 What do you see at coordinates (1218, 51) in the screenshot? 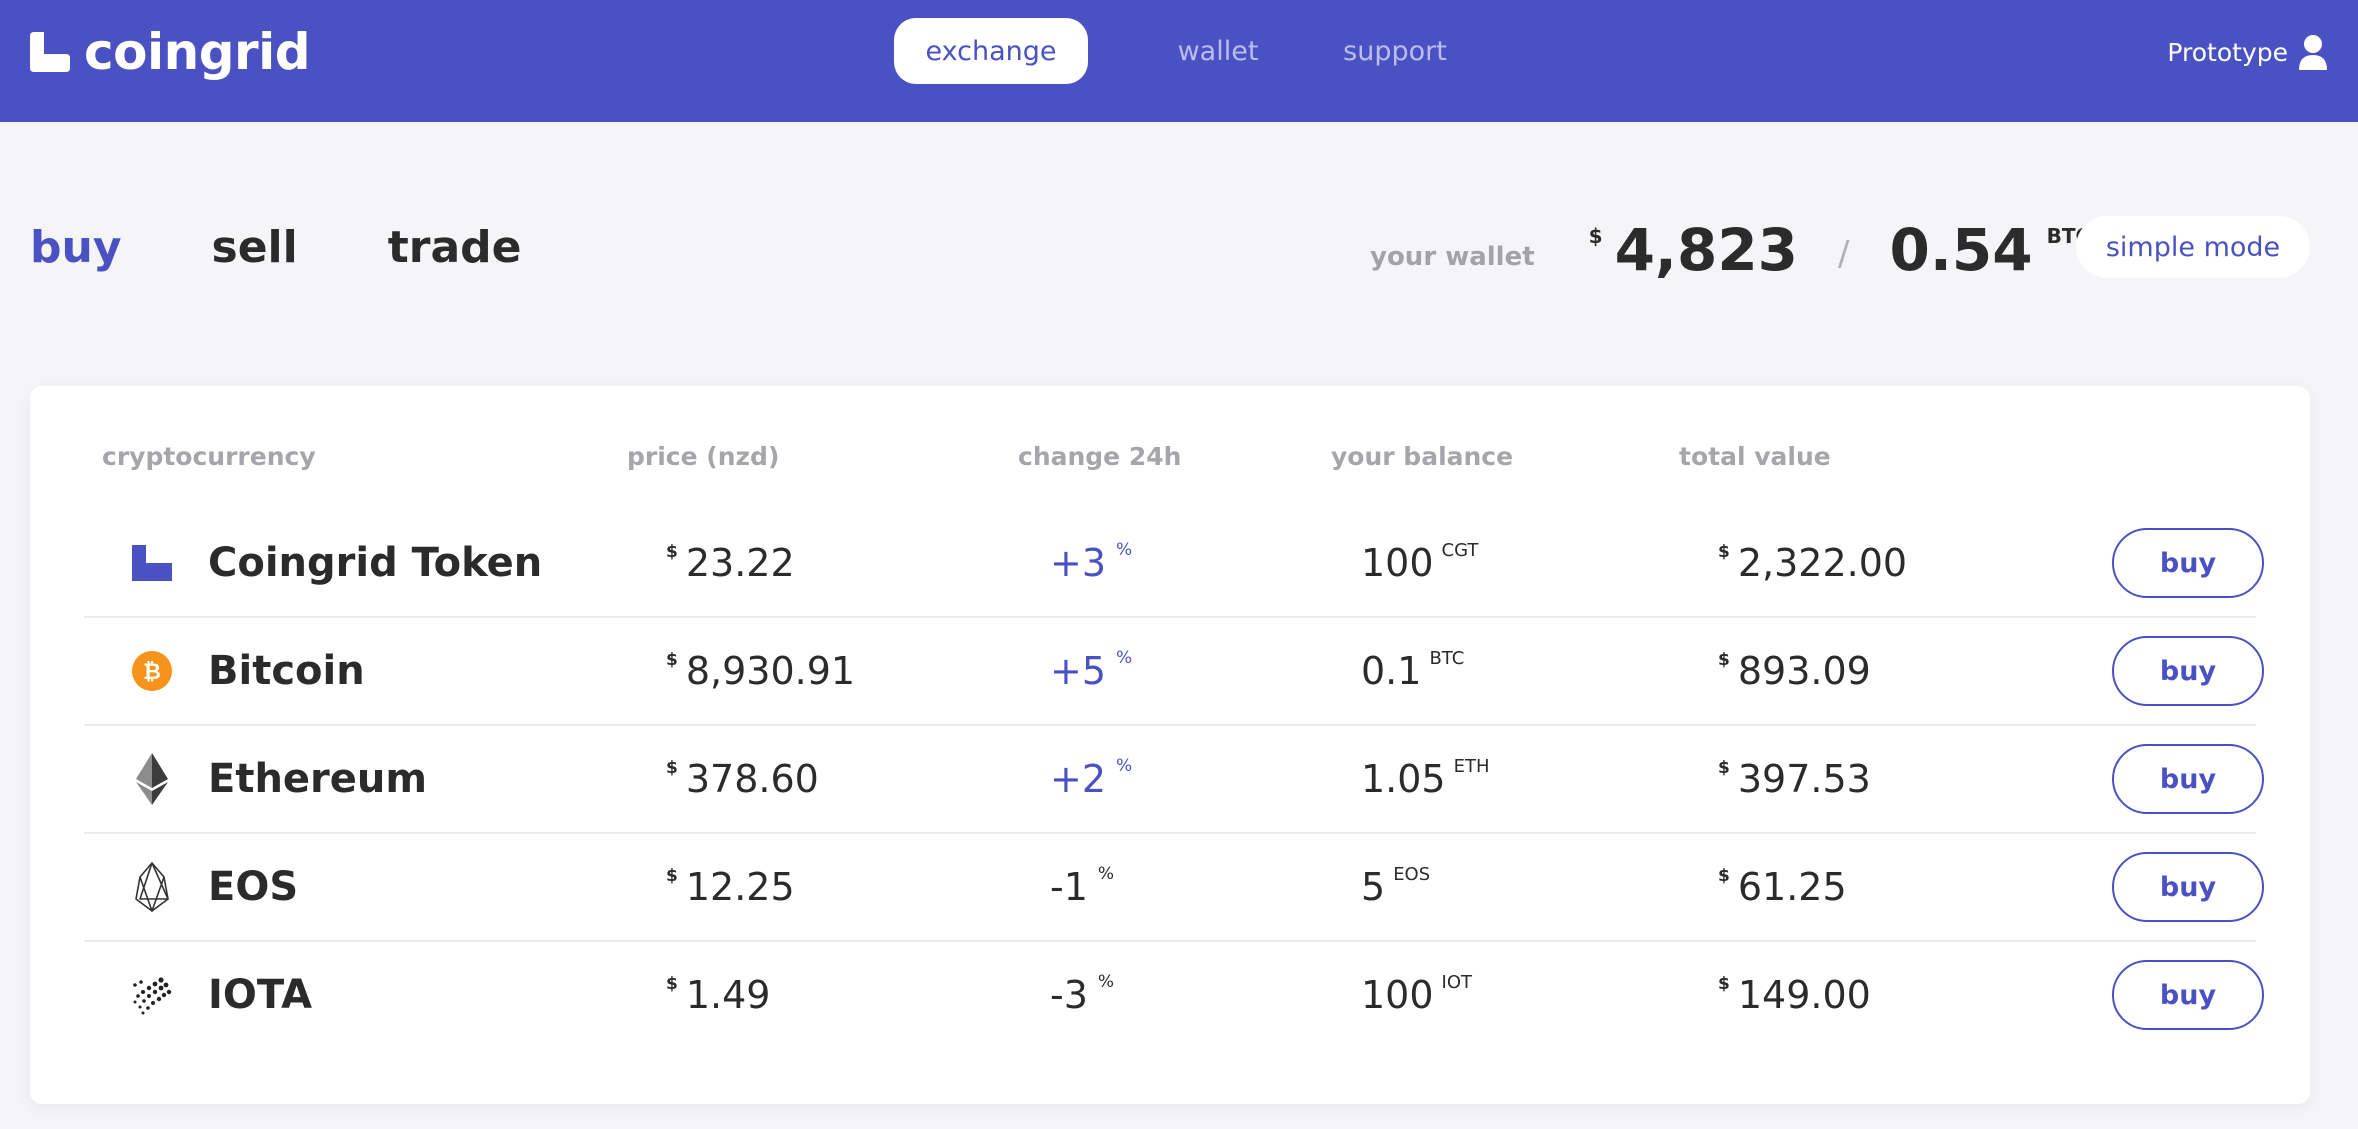
I see `tab-wallet: wallet` at bounding box center [1218, 51].